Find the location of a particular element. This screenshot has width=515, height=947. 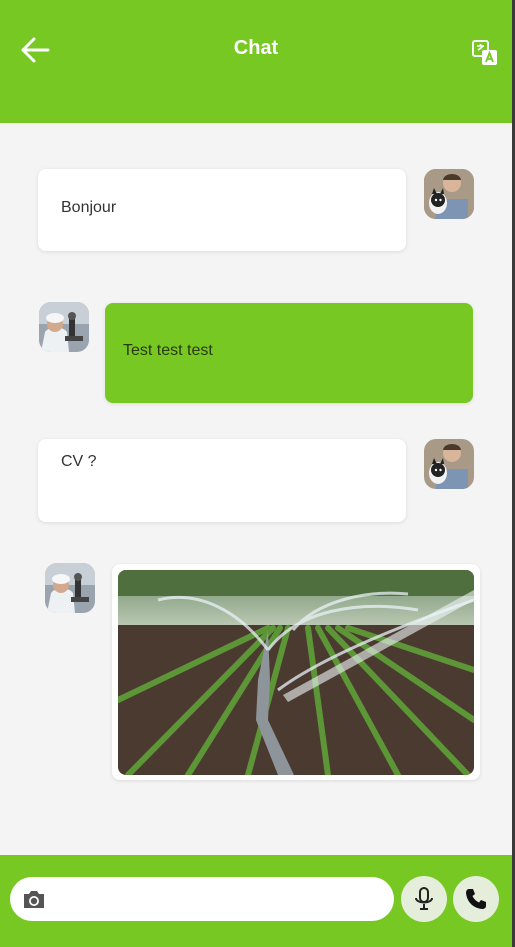

page-title: Chat is located at coordinates (256, 48).